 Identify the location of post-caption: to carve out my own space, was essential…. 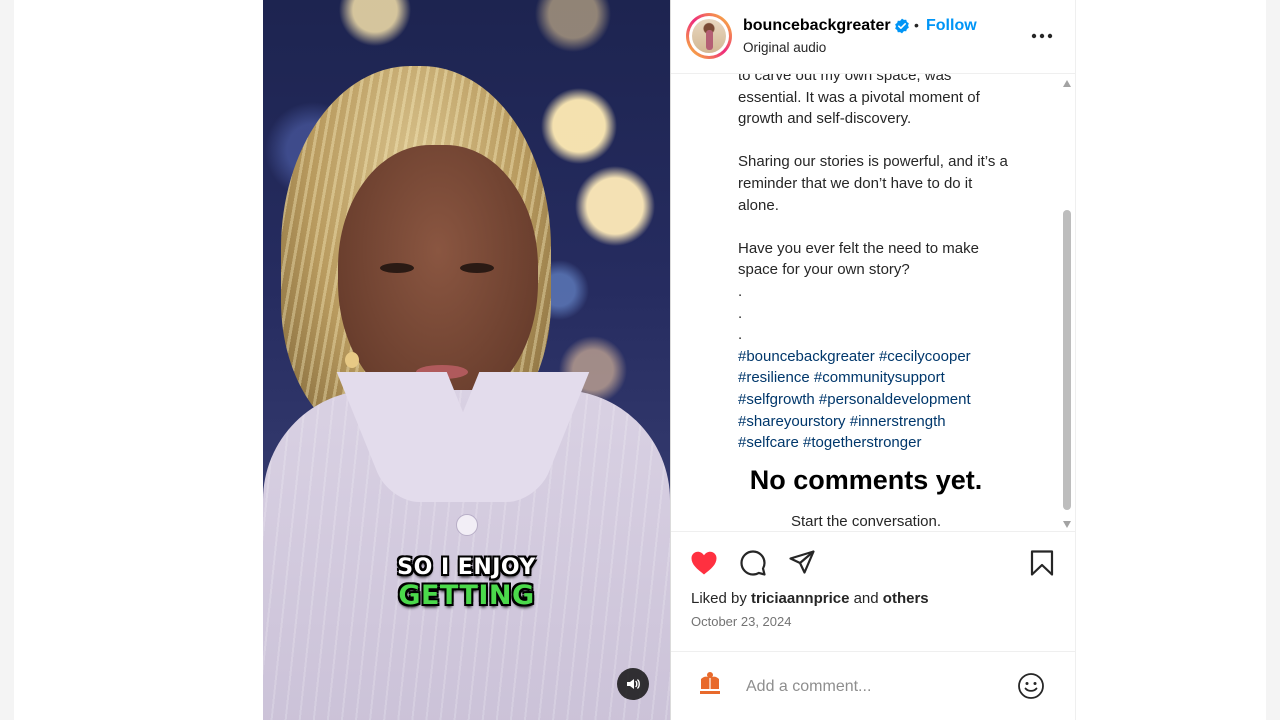
(894, 263).